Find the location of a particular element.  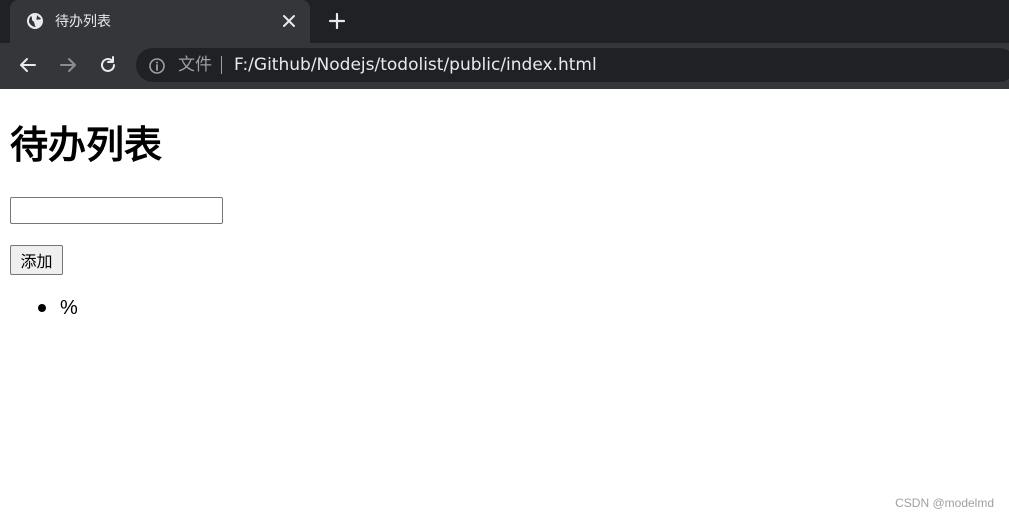

new-tab-icon is located at coordinates (337, 21).